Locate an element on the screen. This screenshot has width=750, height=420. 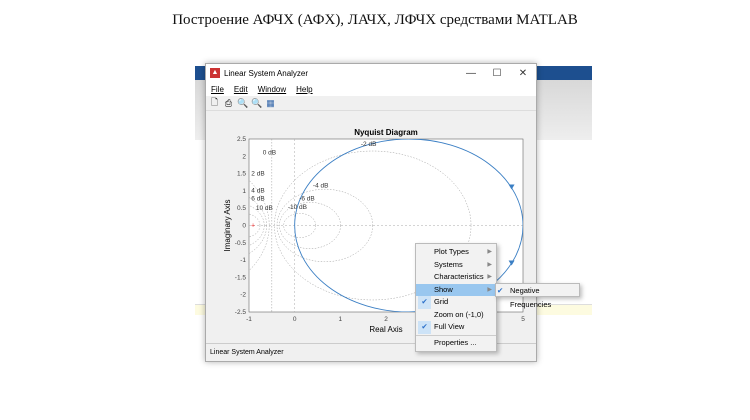
y-tick-label: -0.5 is located at coordinates (241, 243).